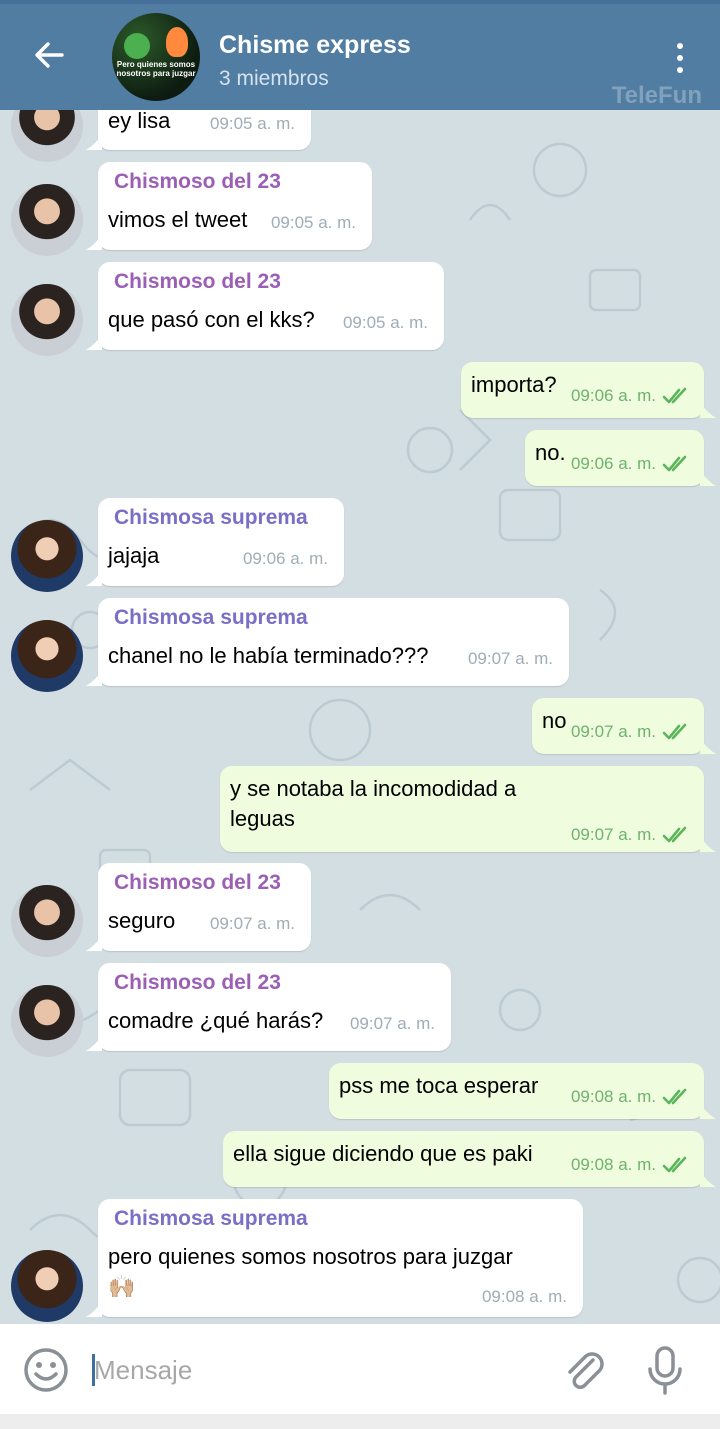 This screenshot has width=720, height=1429. Describe the element at coordinates (383, 1153) in the screenshot. I see `message-text: ella sigue diciendo que es paki` at that location.